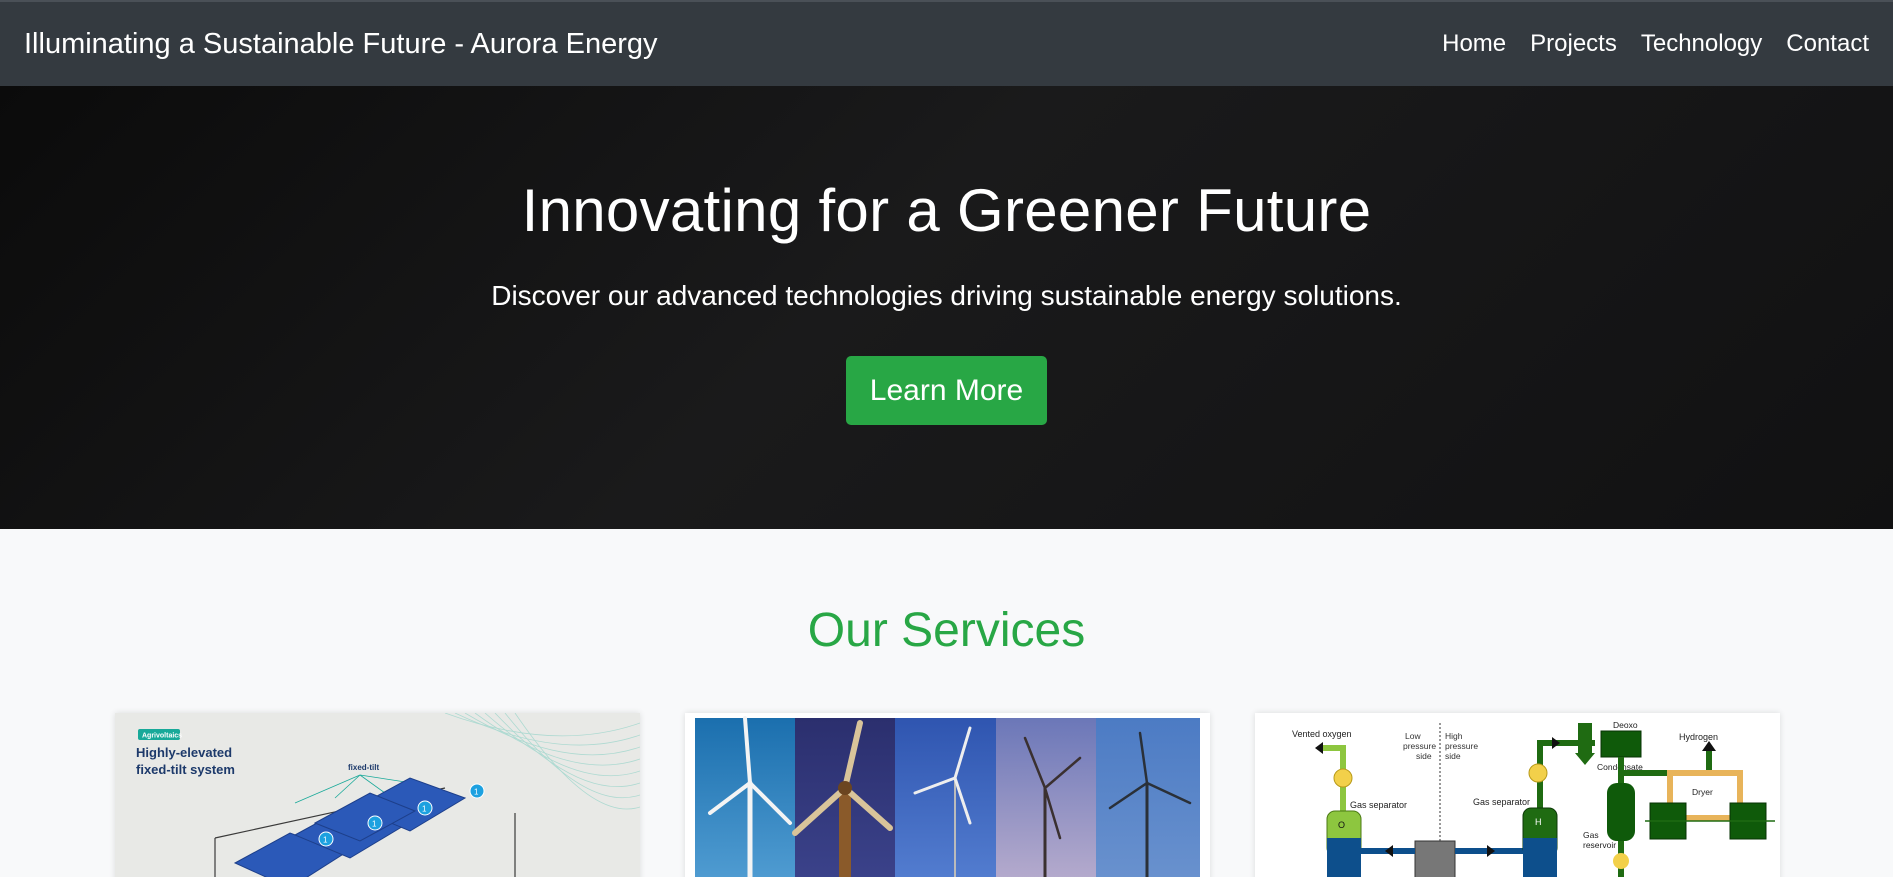 This screenshot has height=877, width=1893. I want to click on label-hydrogen: Hydrogen, so click(1698, 737).